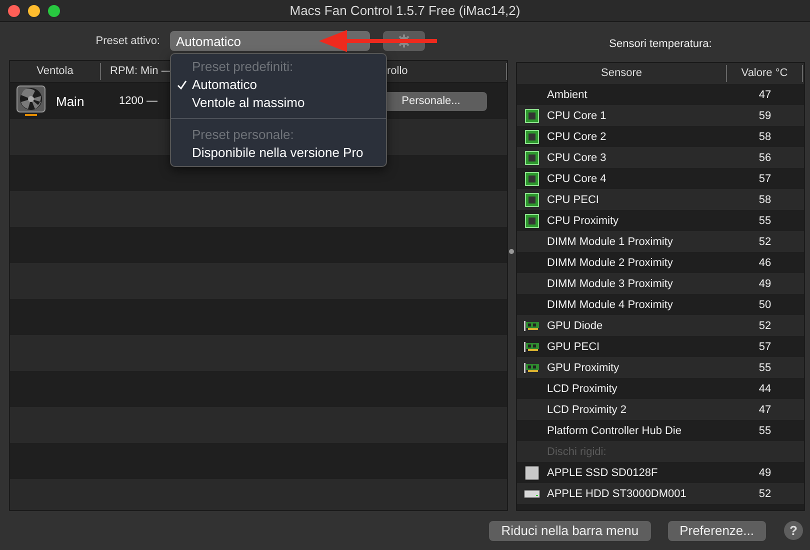  I want to click on fan-name: Main, so click(71, 101).